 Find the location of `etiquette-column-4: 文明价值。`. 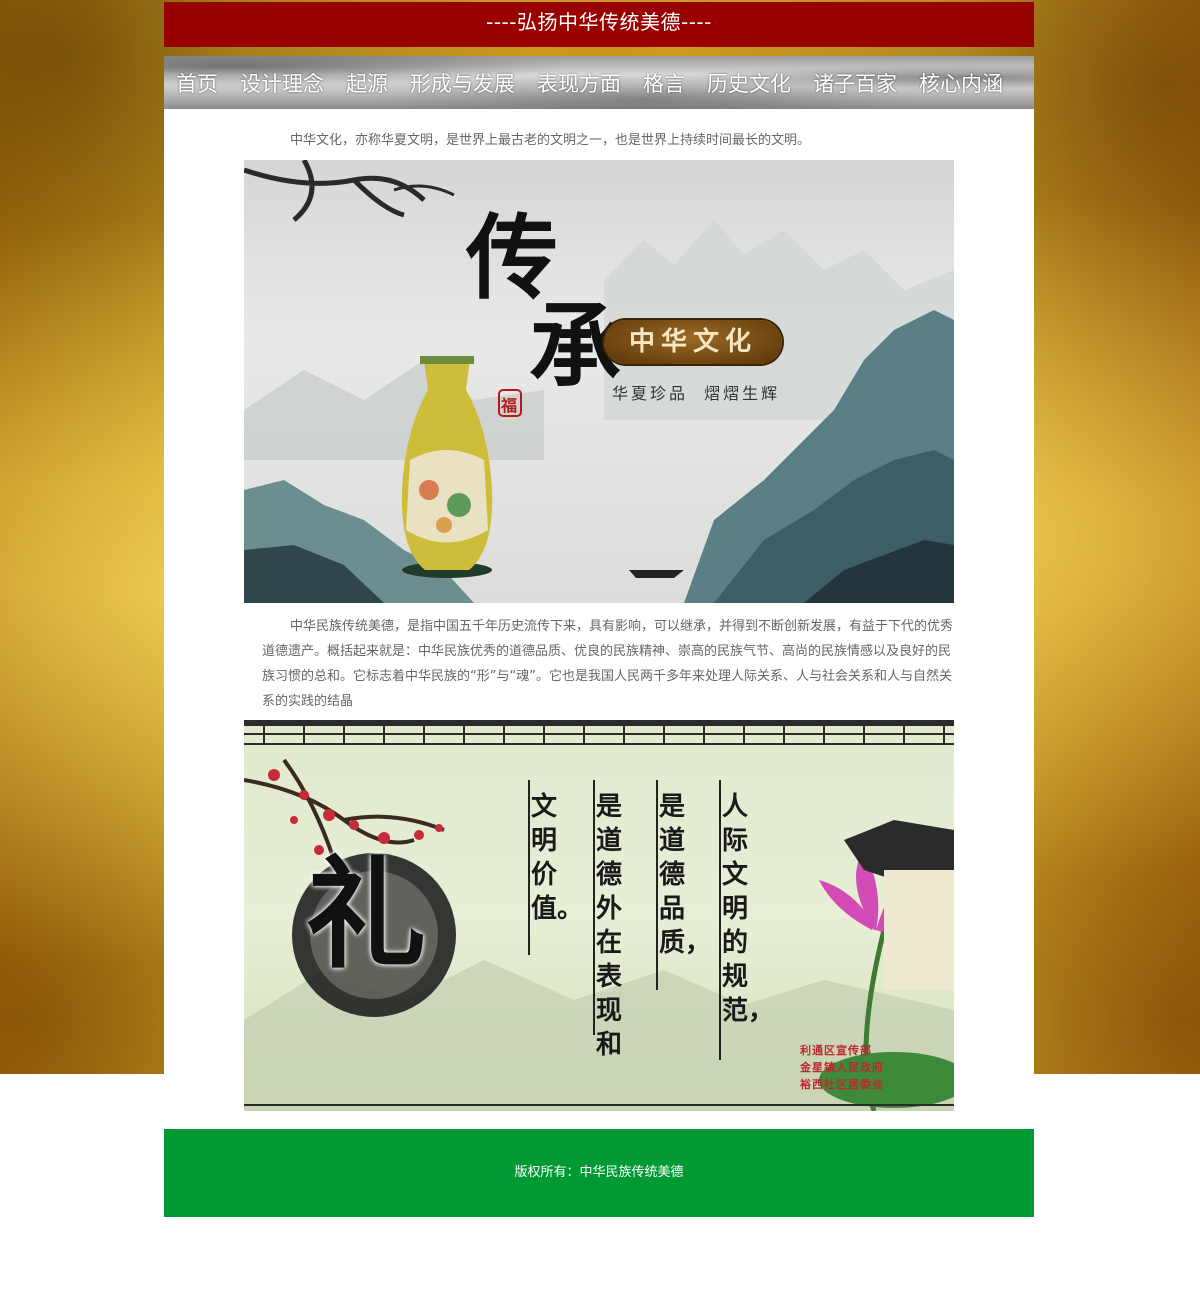

etiquette-column-4: 文明价值。 is located at coordinates (557, 858).